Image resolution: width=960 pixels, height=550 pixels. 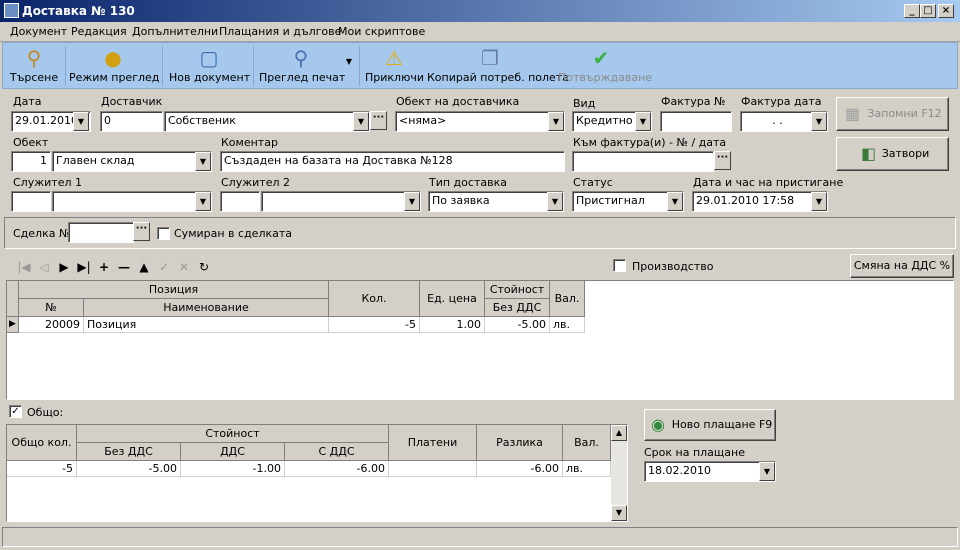 I want to click on edit-record-icon: ▲, so click(x=144, y=267).